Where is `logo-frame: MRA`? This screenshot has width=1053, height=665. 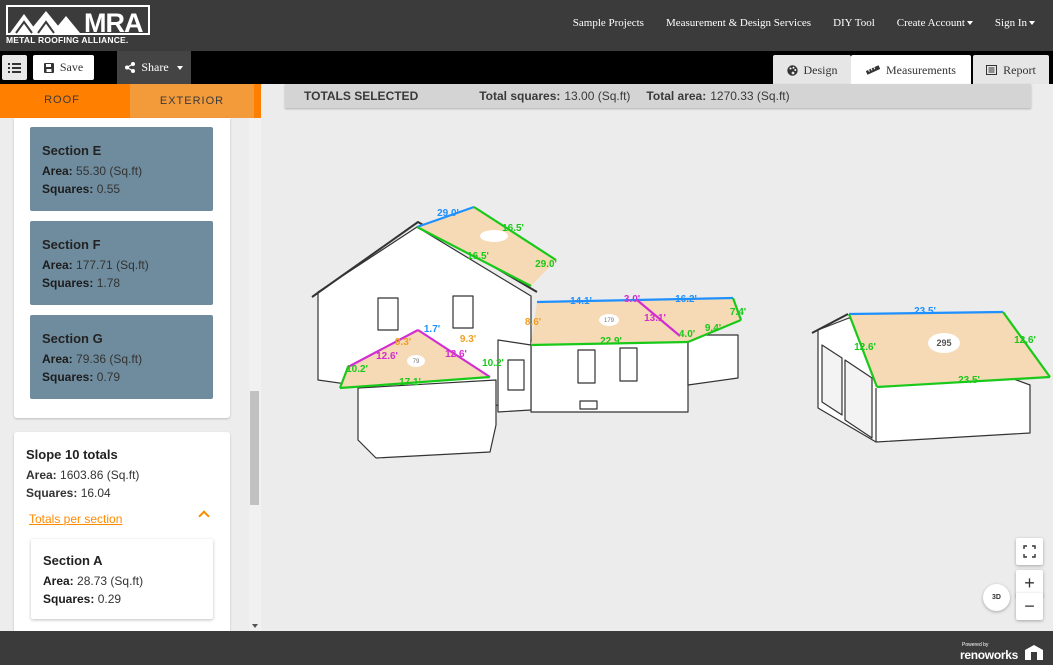
logo-frame: MRA is located at coordinates (78, 21).